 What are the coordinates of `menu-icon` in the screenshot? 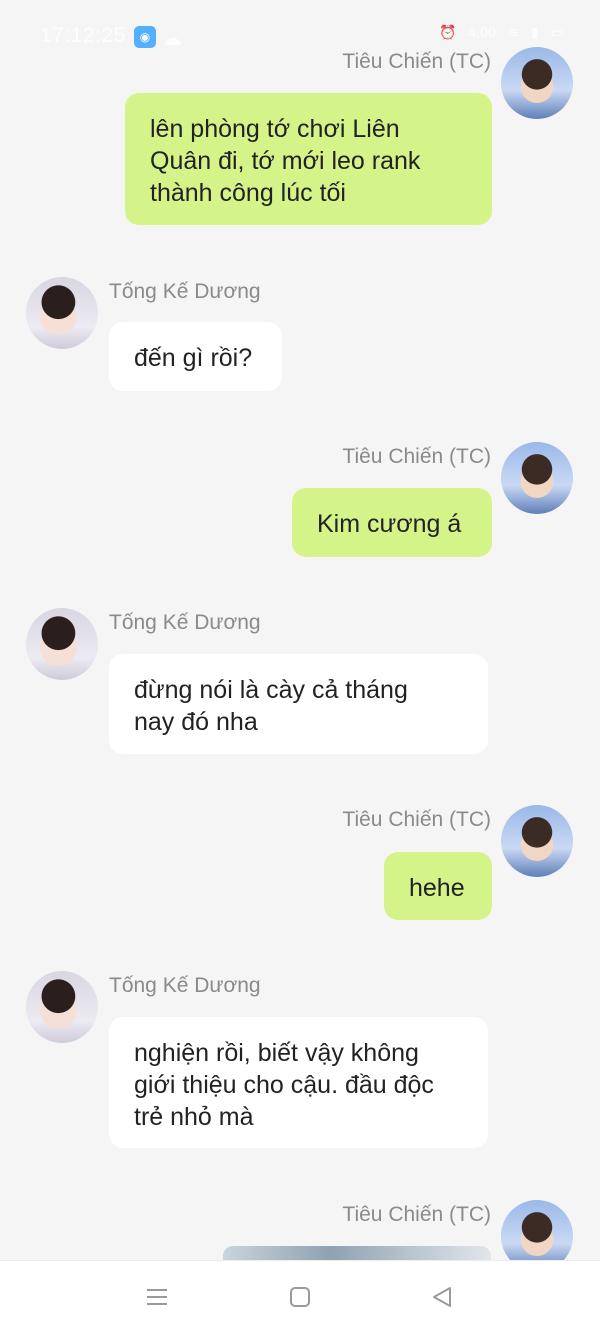 It's located at (157, 1297).